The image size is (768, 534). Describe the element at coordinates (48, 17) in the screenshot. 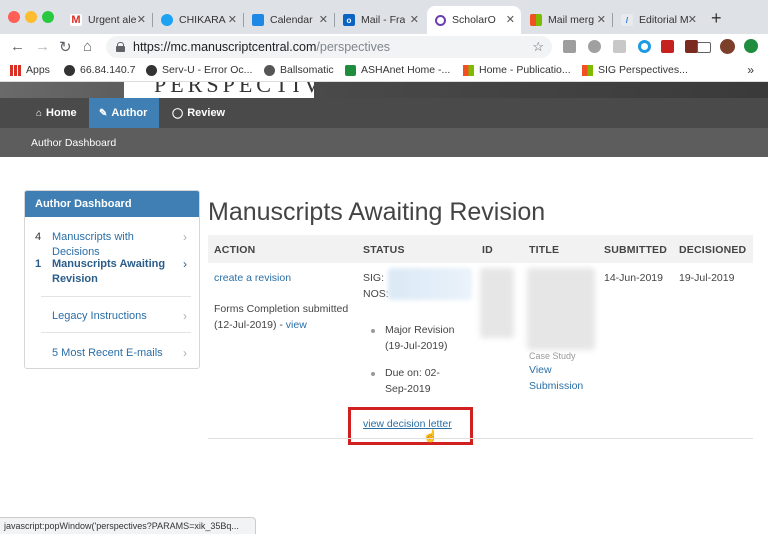

I see `maximize-window-button` at that location.